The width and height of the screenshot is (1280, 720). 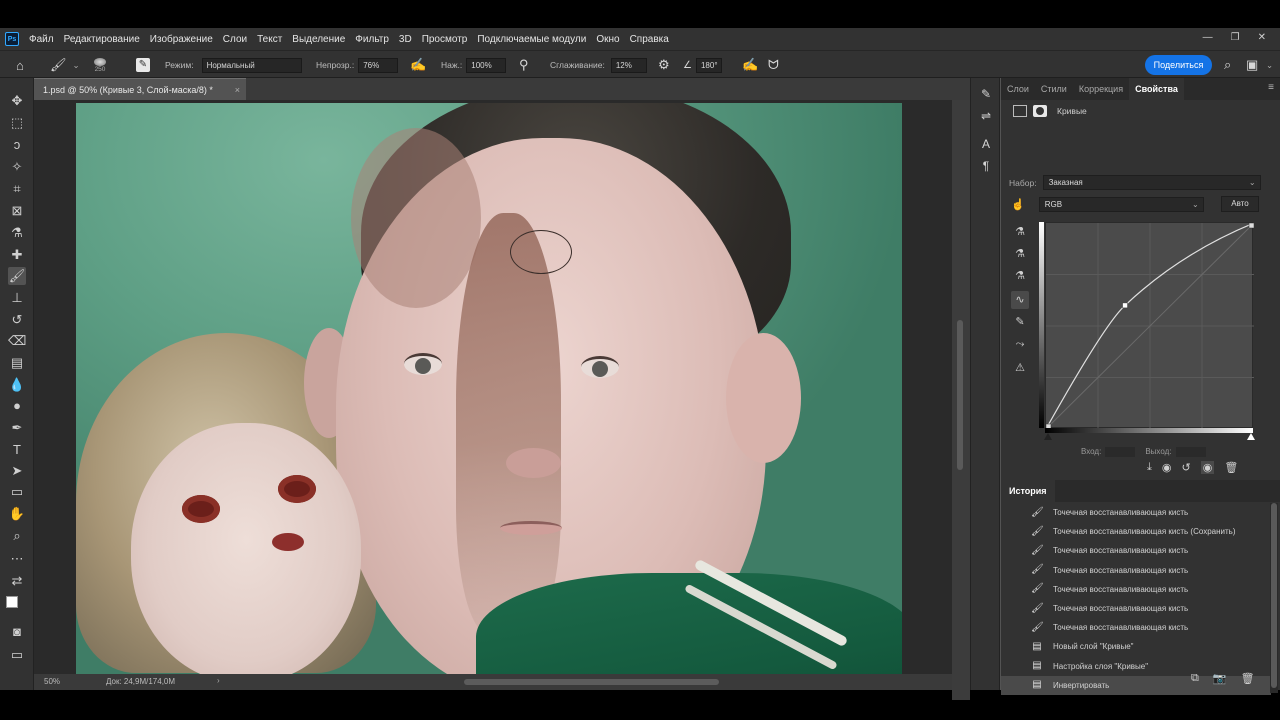 What do you see at coordinates (1251, 225) in the screenshot?
I see `curve-control-point` at bounding box center [1251, 225].